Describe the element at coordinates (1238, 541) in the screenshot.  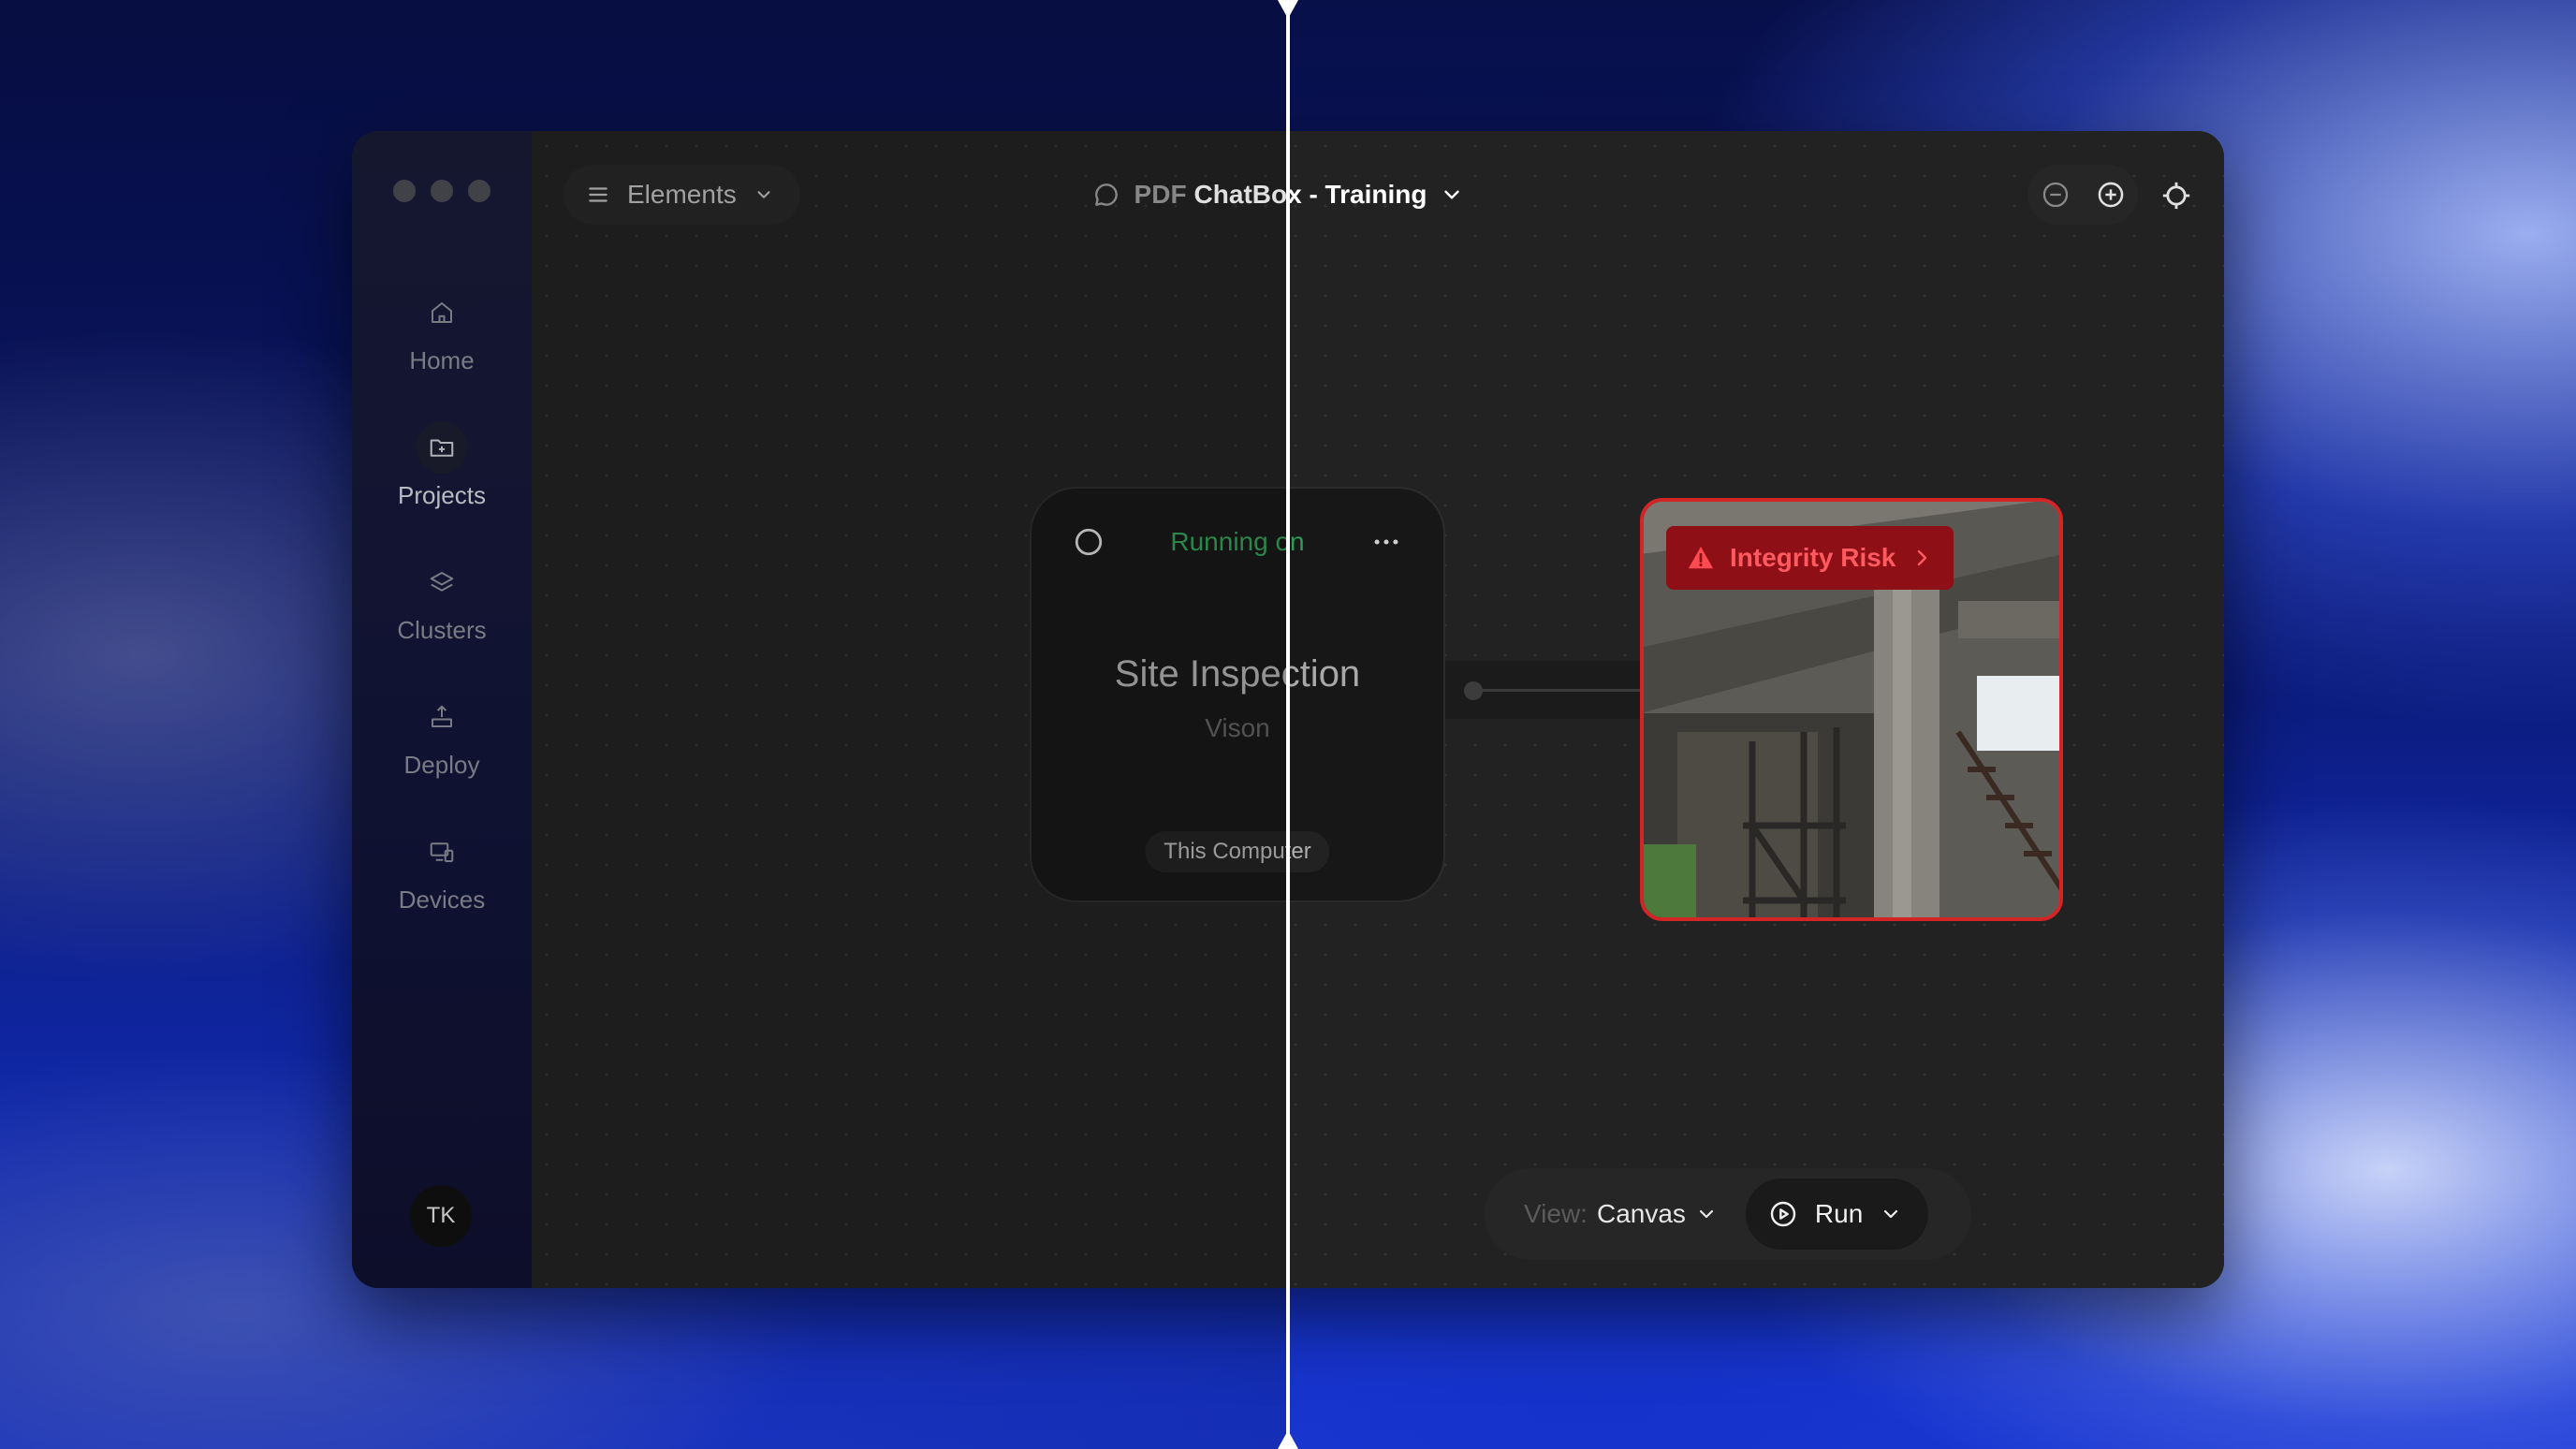
I see `running-status: Running on` at that location.